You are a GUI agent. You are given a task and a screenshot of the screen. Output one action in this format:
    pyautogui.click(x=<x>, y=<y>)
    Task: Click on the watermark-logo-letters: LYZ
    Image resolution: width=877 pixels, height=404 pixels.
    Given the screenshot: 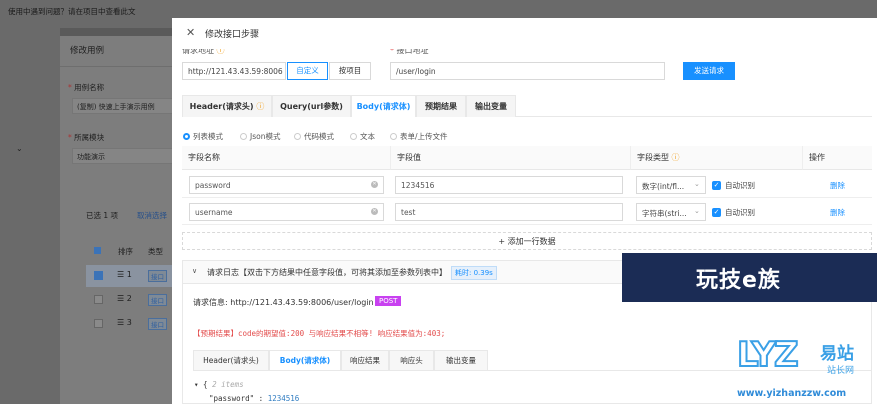 What is the action you would take?
    pyautogui.click(x=768, y=355)
    